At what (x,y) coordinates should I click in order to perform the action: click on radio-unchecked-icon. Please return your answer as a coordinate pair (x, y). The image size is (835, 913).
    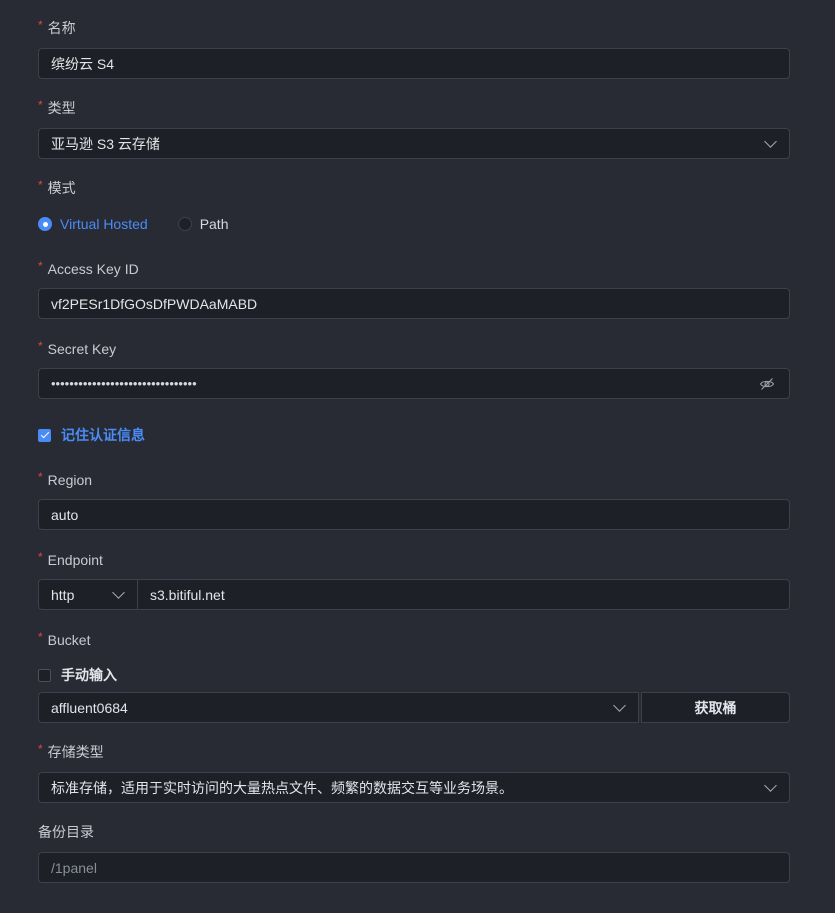
    Looking at the image, I should click on (184, 224).